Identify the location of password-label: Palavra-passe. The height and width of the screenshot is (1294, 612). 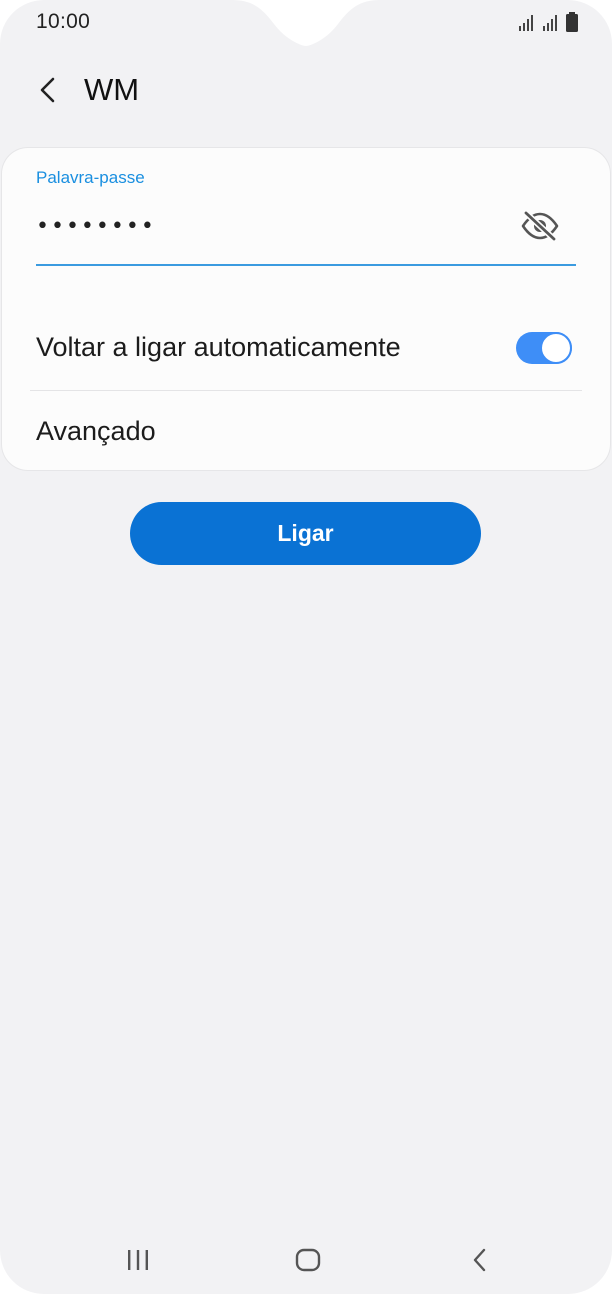
(90, 177).